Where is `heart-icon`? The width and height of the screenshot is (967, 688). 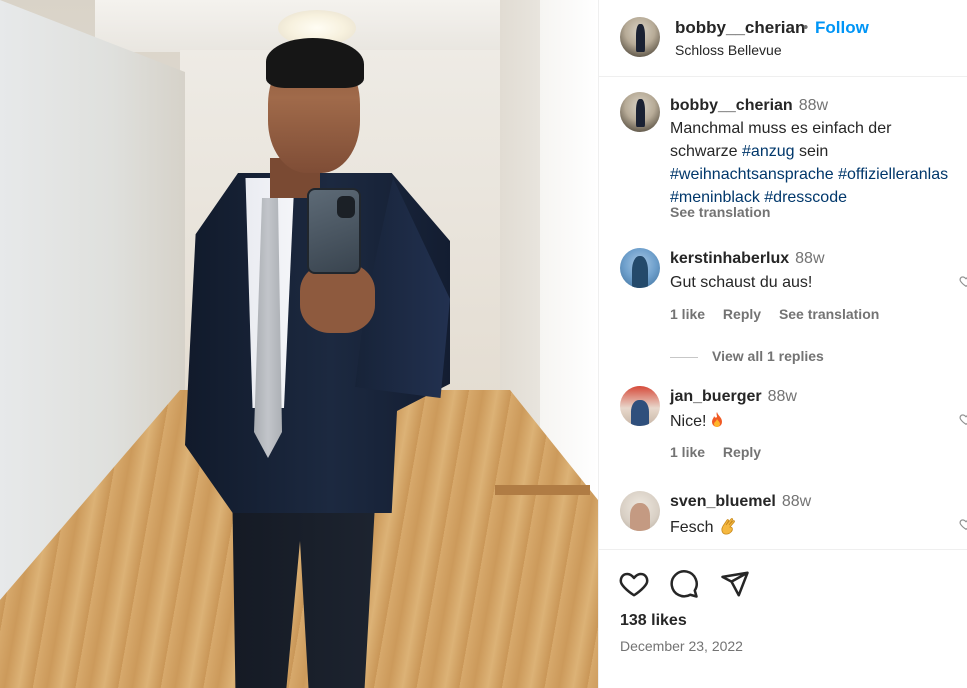 heart-icon is located at coordinates (634, 584).